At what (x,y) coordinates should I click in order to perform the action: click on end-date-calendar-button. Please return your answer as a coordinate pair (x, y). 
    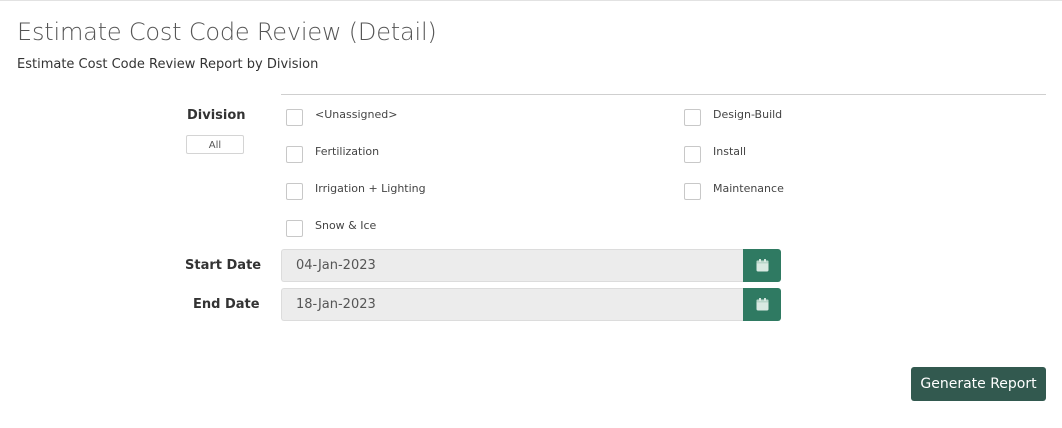
    Looking at the image, I should click on (762, 304).